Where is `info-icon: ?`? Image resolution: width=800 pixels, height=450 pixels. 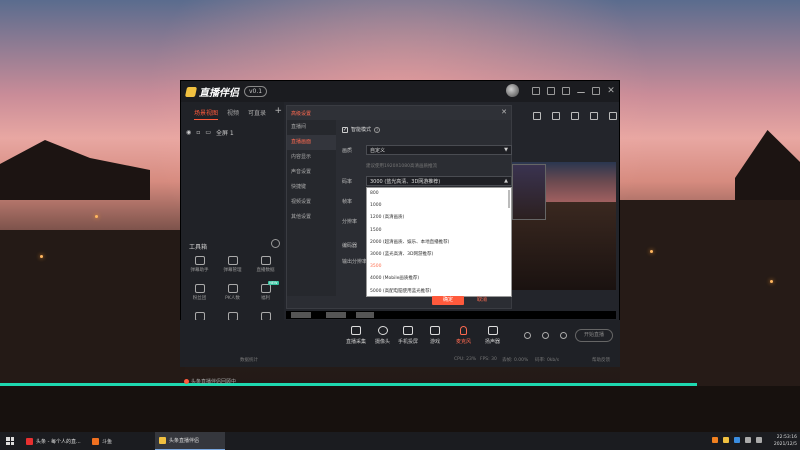 info-icon: ? is located at coordinates (377, 129).